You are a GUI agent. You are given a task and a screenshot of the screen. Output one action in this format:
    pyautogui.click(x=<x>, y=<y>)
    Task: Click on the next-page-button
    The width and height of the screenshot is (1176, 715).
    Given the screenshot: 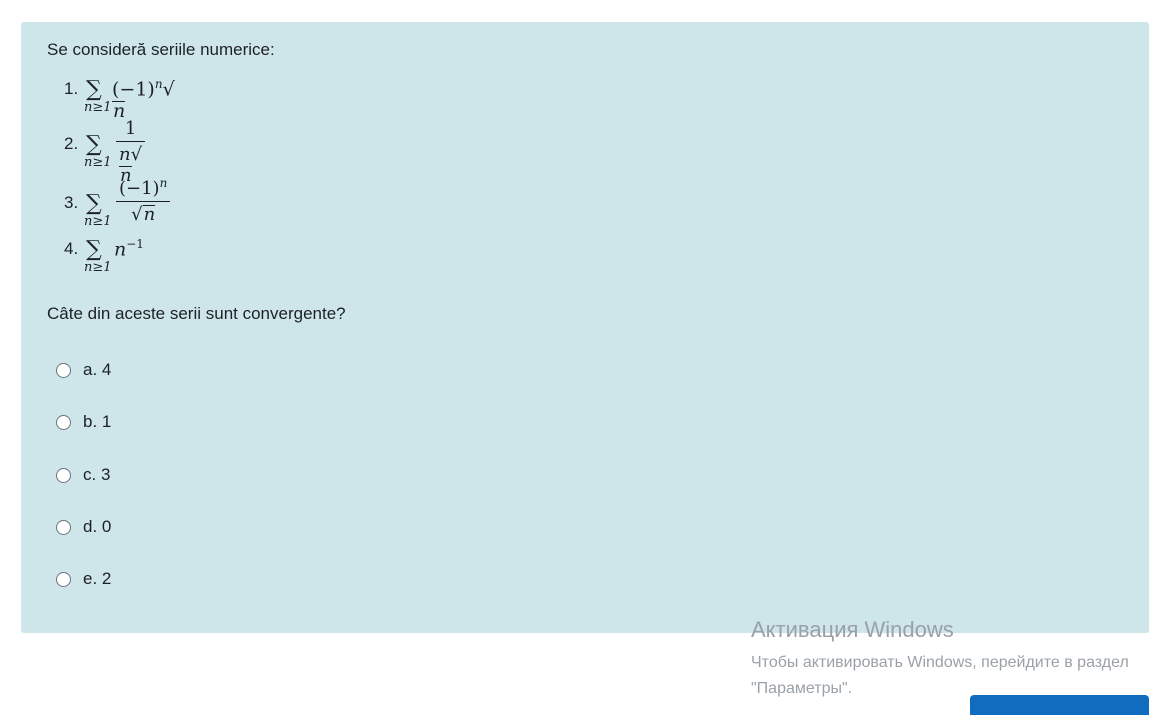 What is the action you would take?
    pyautogui.click(x=1059, y=705)
    